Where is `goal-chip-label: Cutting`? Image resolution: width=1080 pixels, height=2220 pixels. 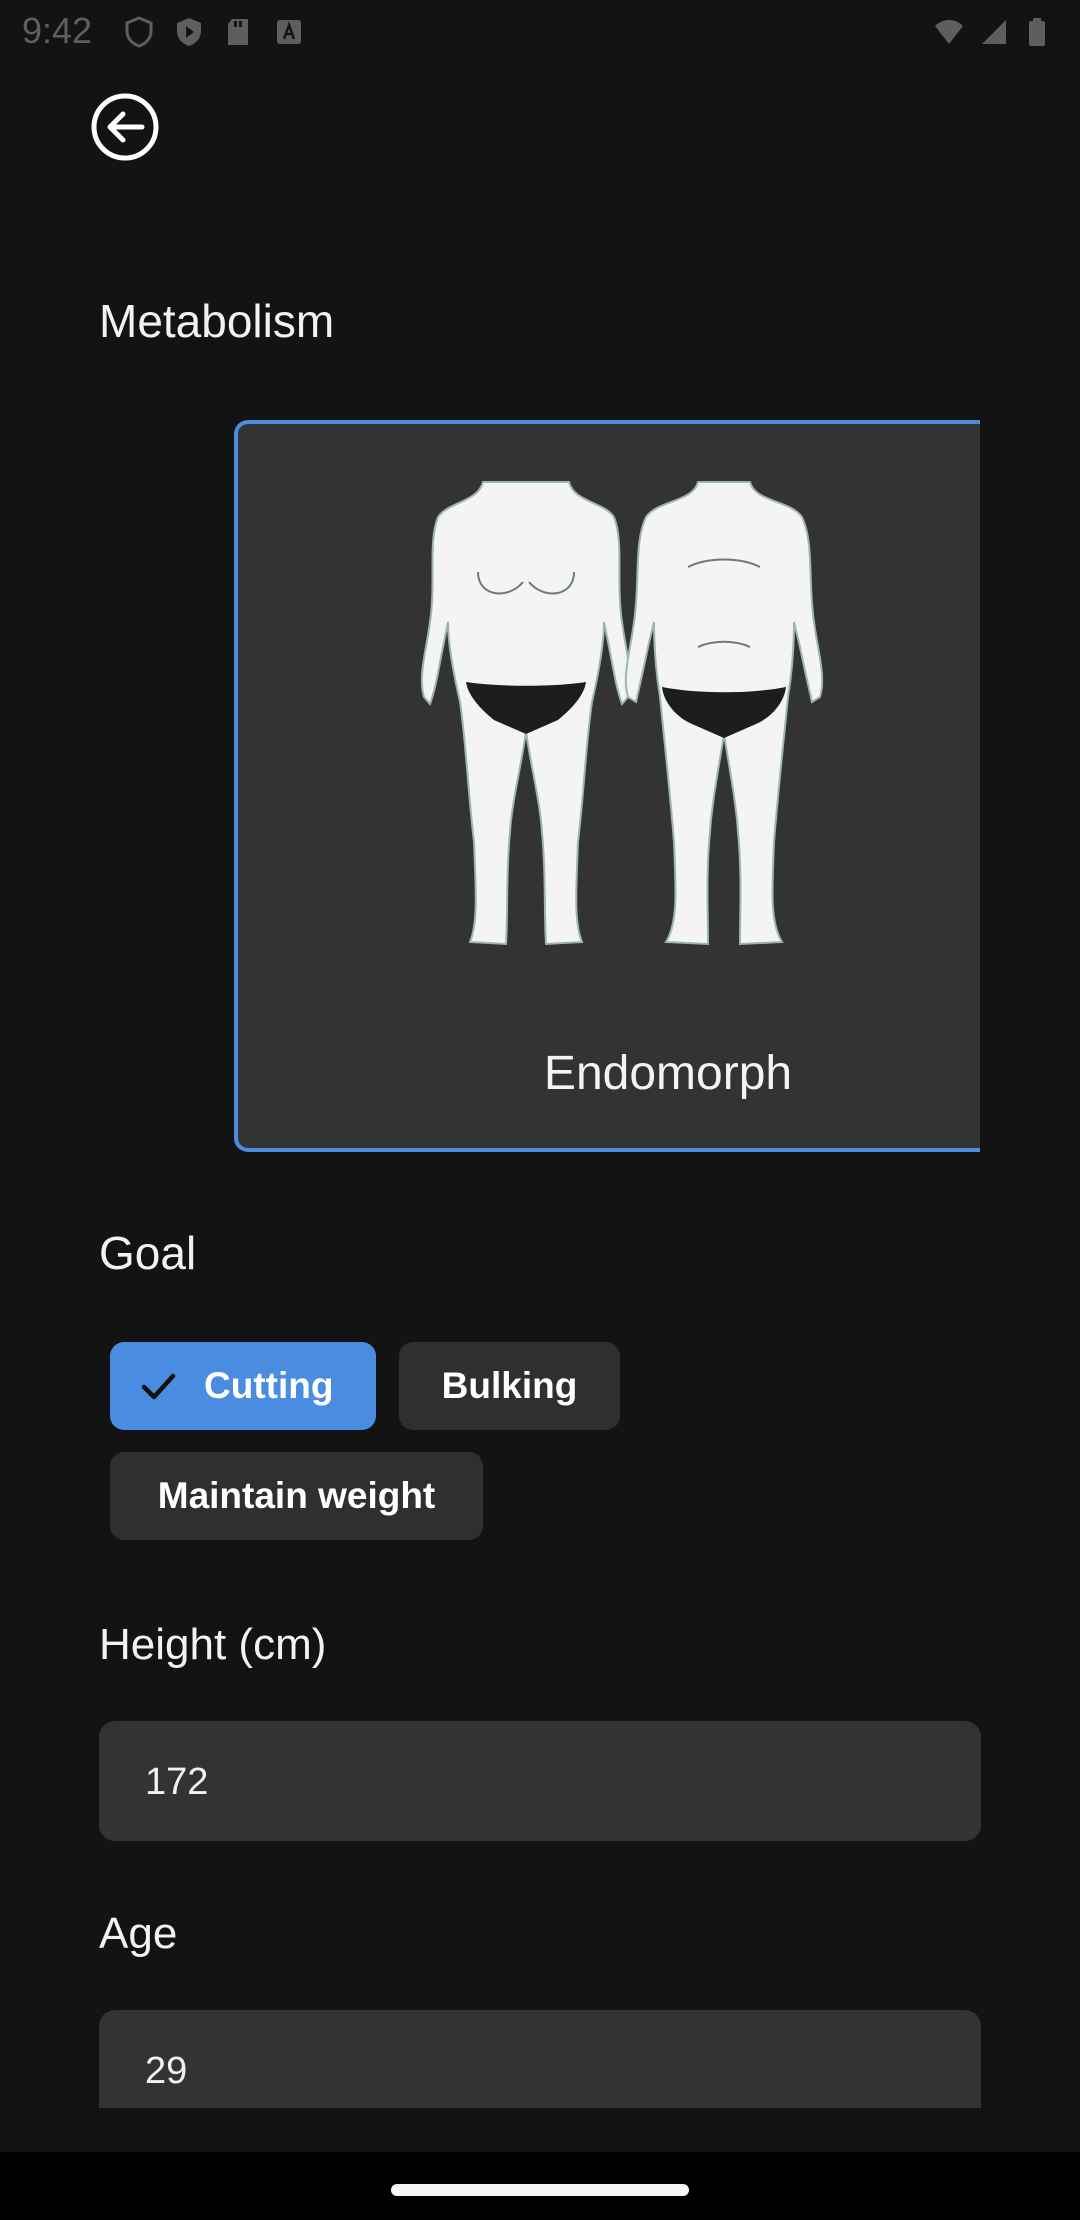
goal-chip-label: Cutting is located at coordinates (269, 1385).